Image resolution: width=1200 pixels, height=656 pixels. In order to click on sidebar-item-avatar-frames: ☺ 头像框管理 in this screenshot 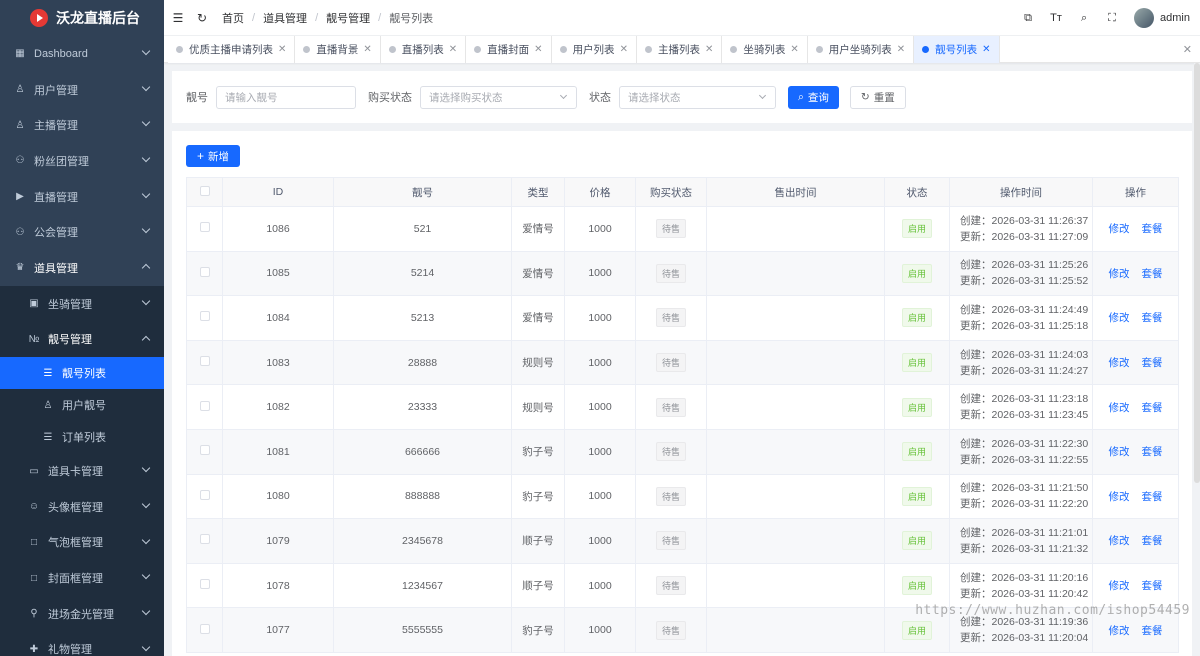, I will do `click(82, 506)`.